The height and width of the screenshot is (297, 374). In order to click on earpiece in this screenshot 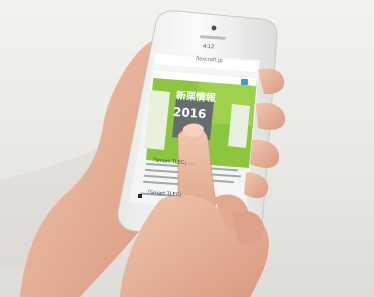, I will do `click(212, 37)`.